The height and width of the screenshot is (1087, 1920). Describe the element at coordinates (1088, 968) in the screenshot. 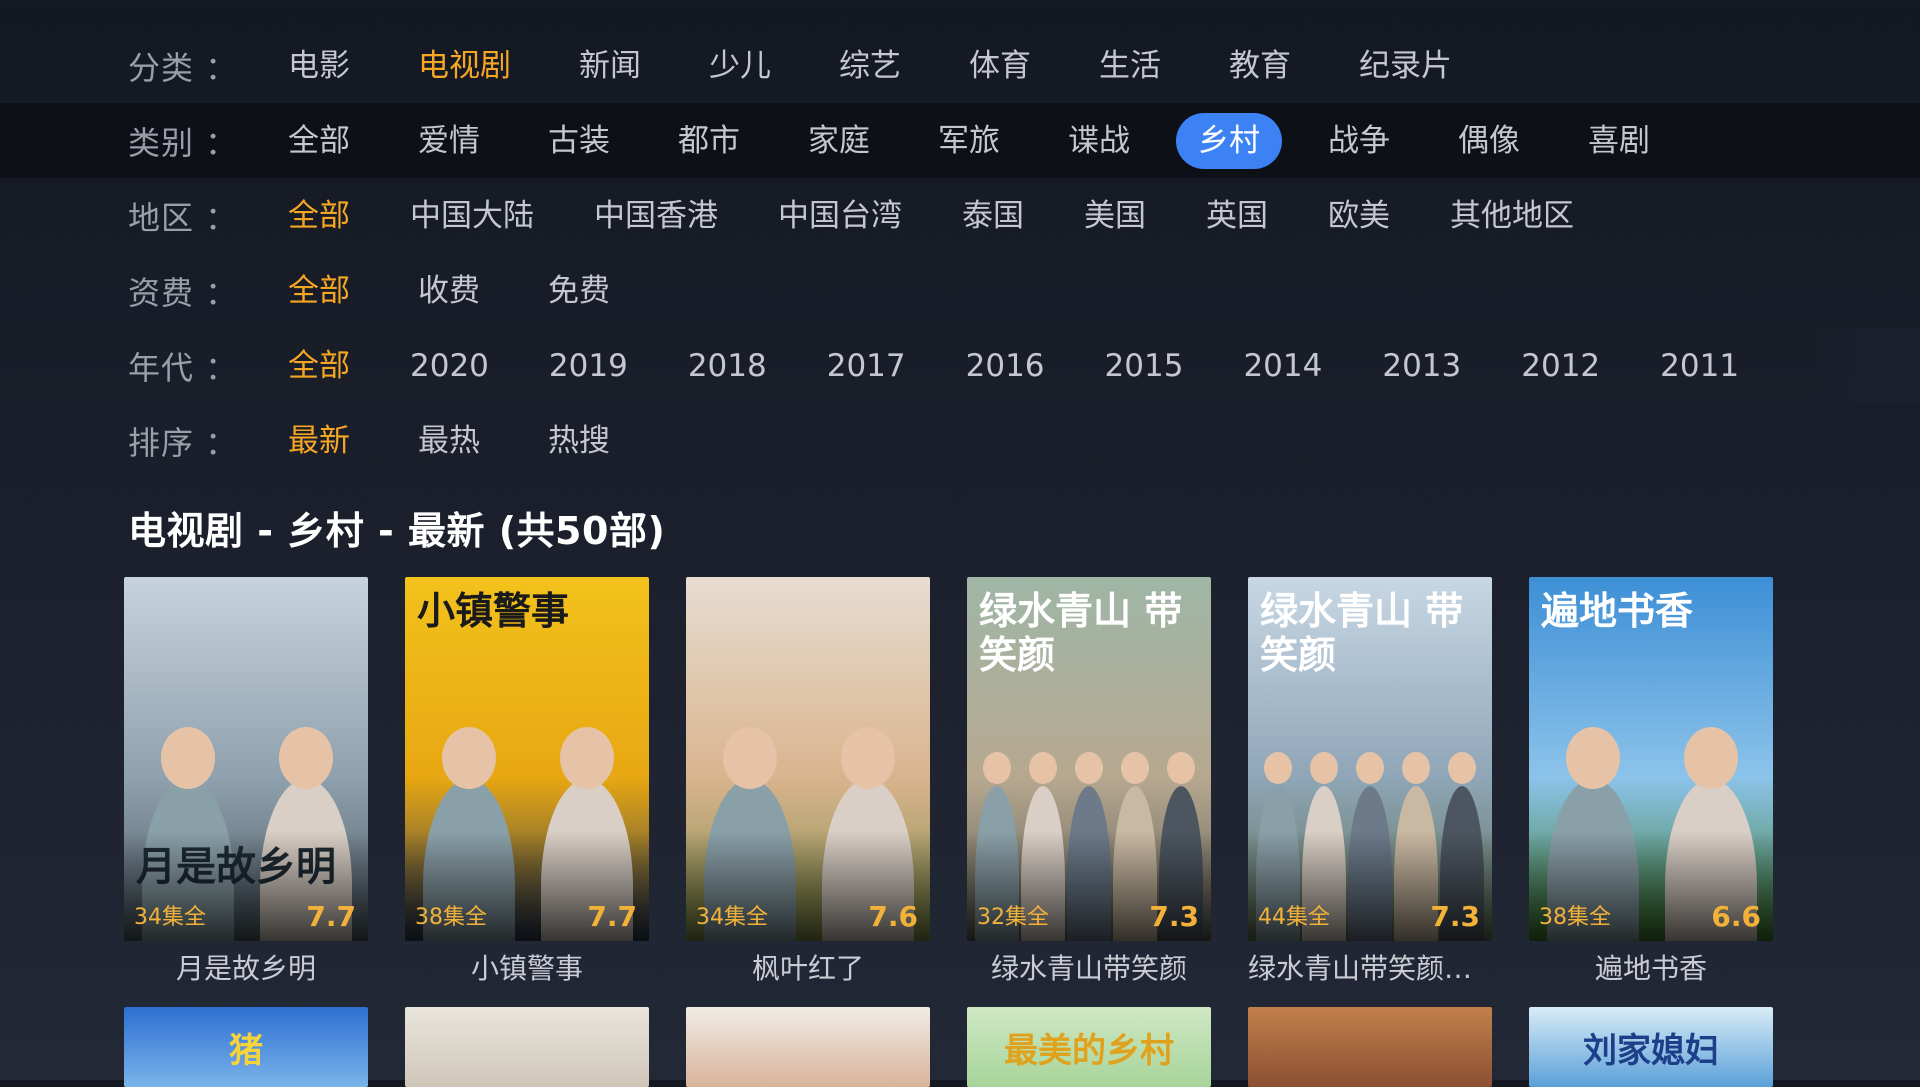

I see `poster-card-title: 绿水青山带笑颜` at that location.